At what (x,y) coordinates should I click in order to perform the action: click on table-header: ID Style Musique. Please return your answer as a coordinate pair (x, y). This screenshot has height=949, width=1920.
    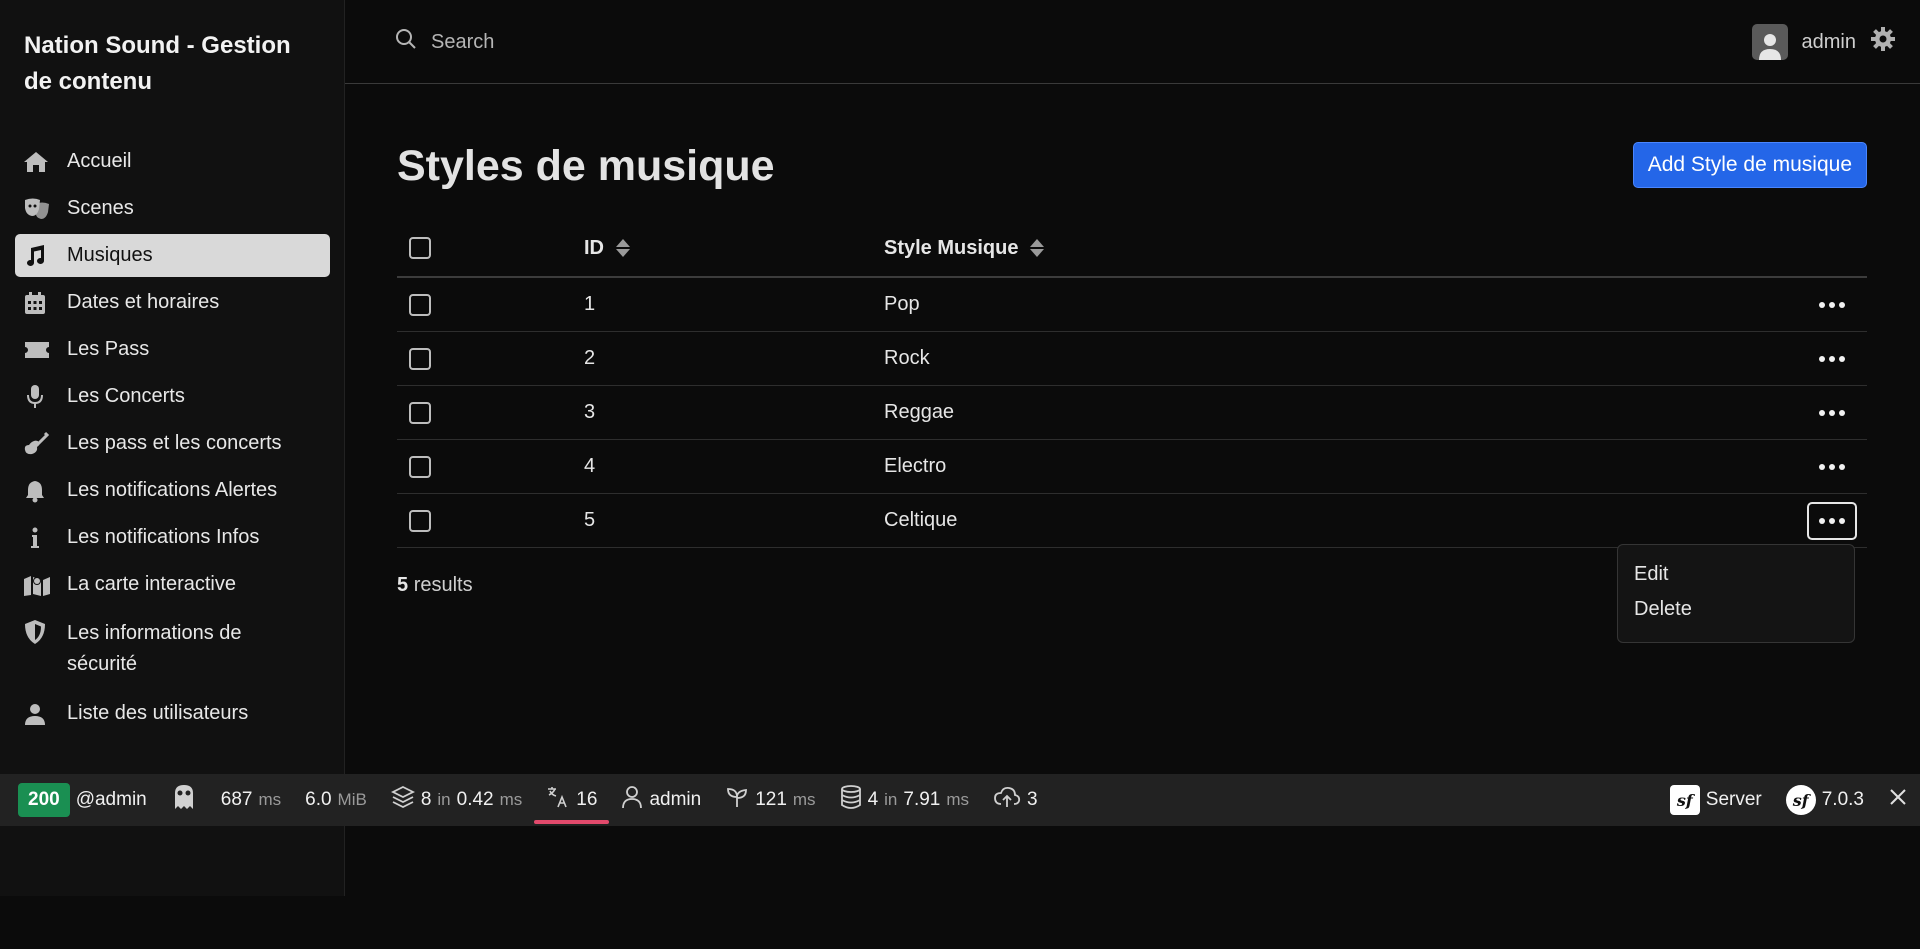
    Looking at the image, I should click on (1132, 249).